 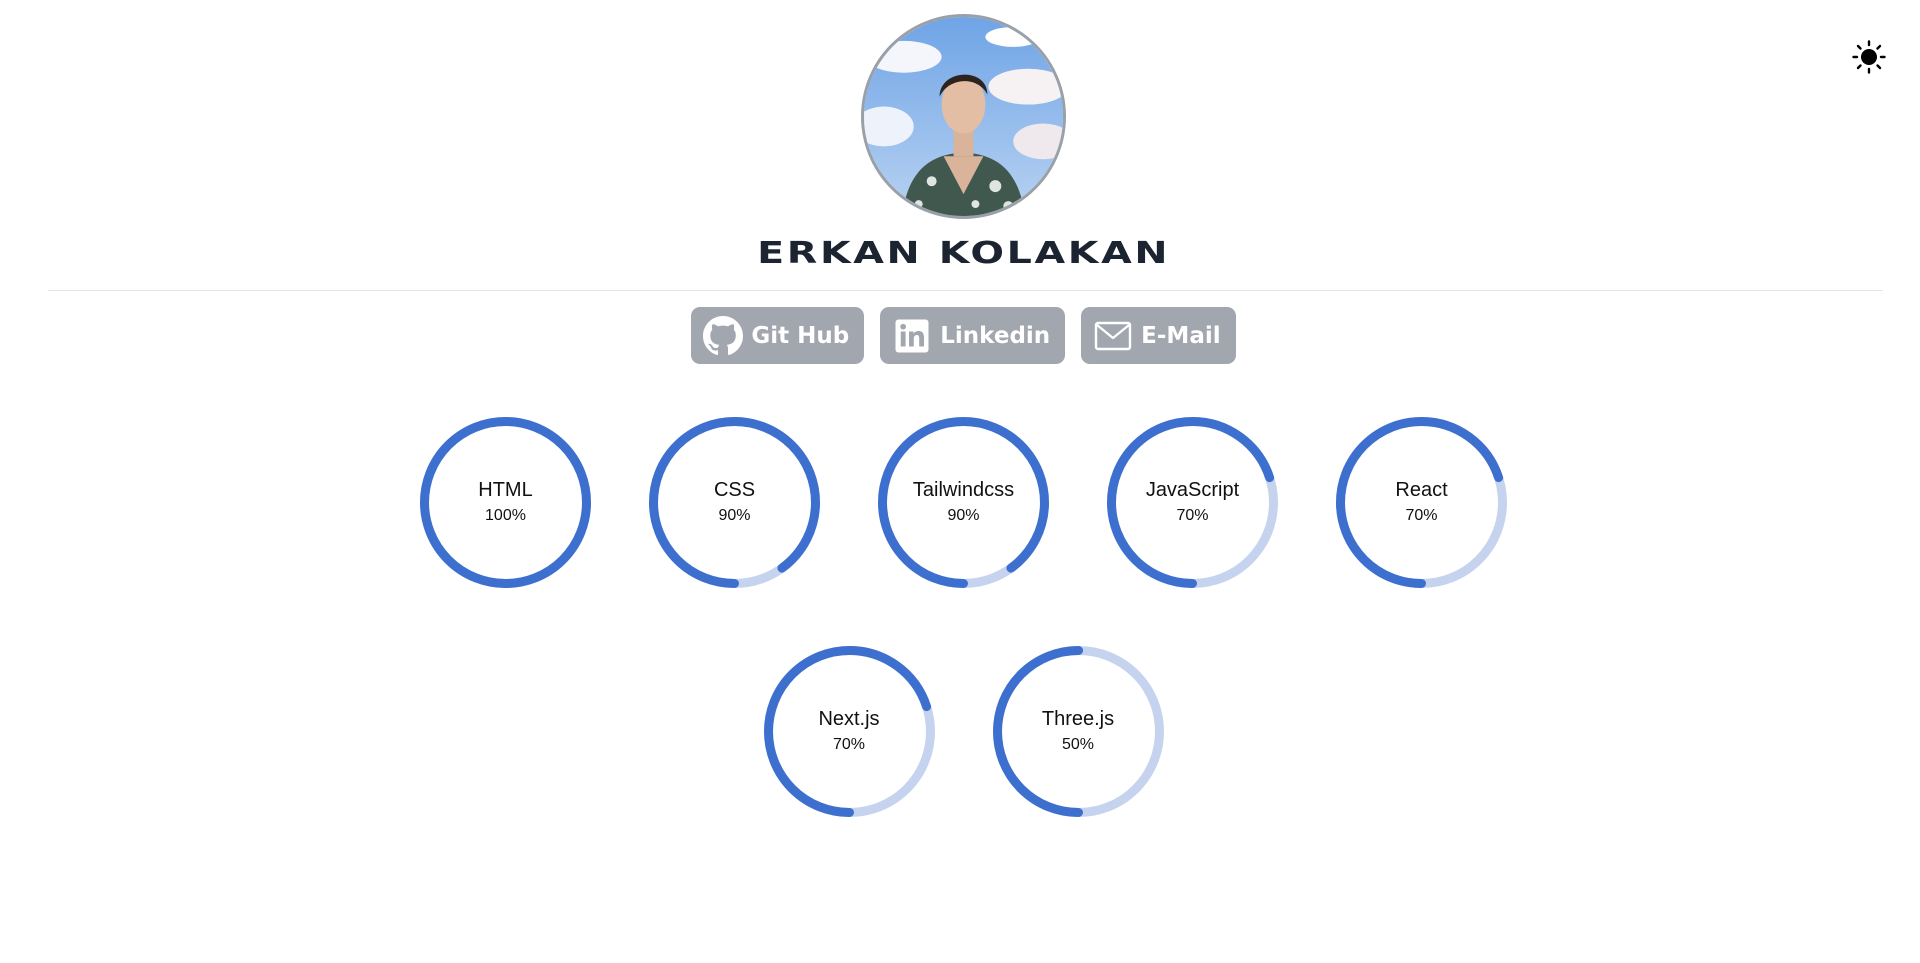 I want to click on social-links: Git Hub Linkedin E-Mail, so click(x=960, y=335).